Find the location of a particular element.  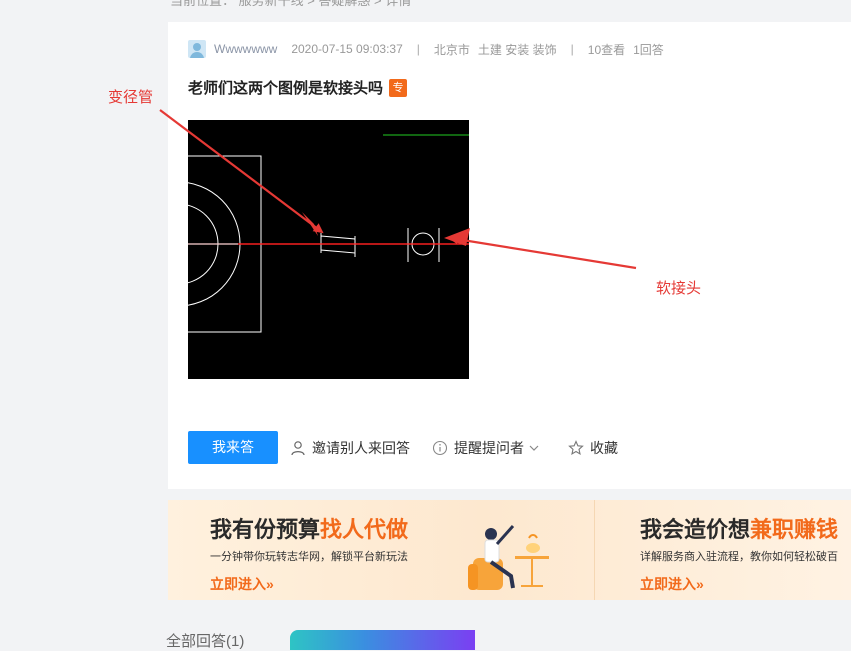

answer-count: 1回答 is located at coordinates (648, 49).